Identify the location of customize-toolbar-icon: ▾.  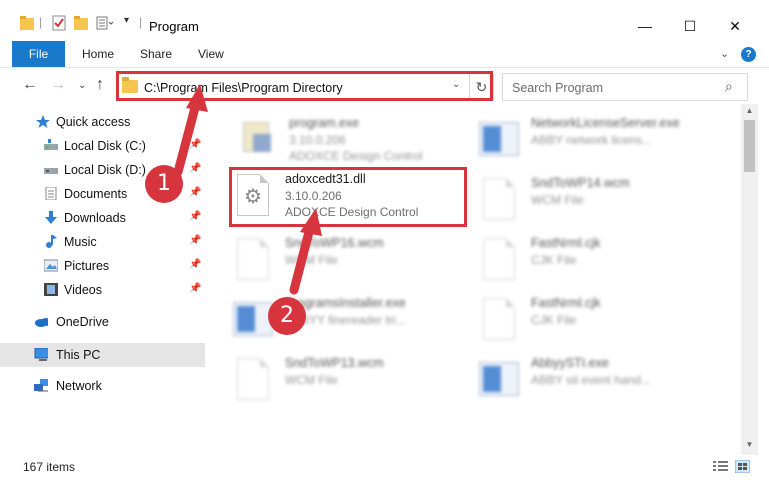
(126, 23).